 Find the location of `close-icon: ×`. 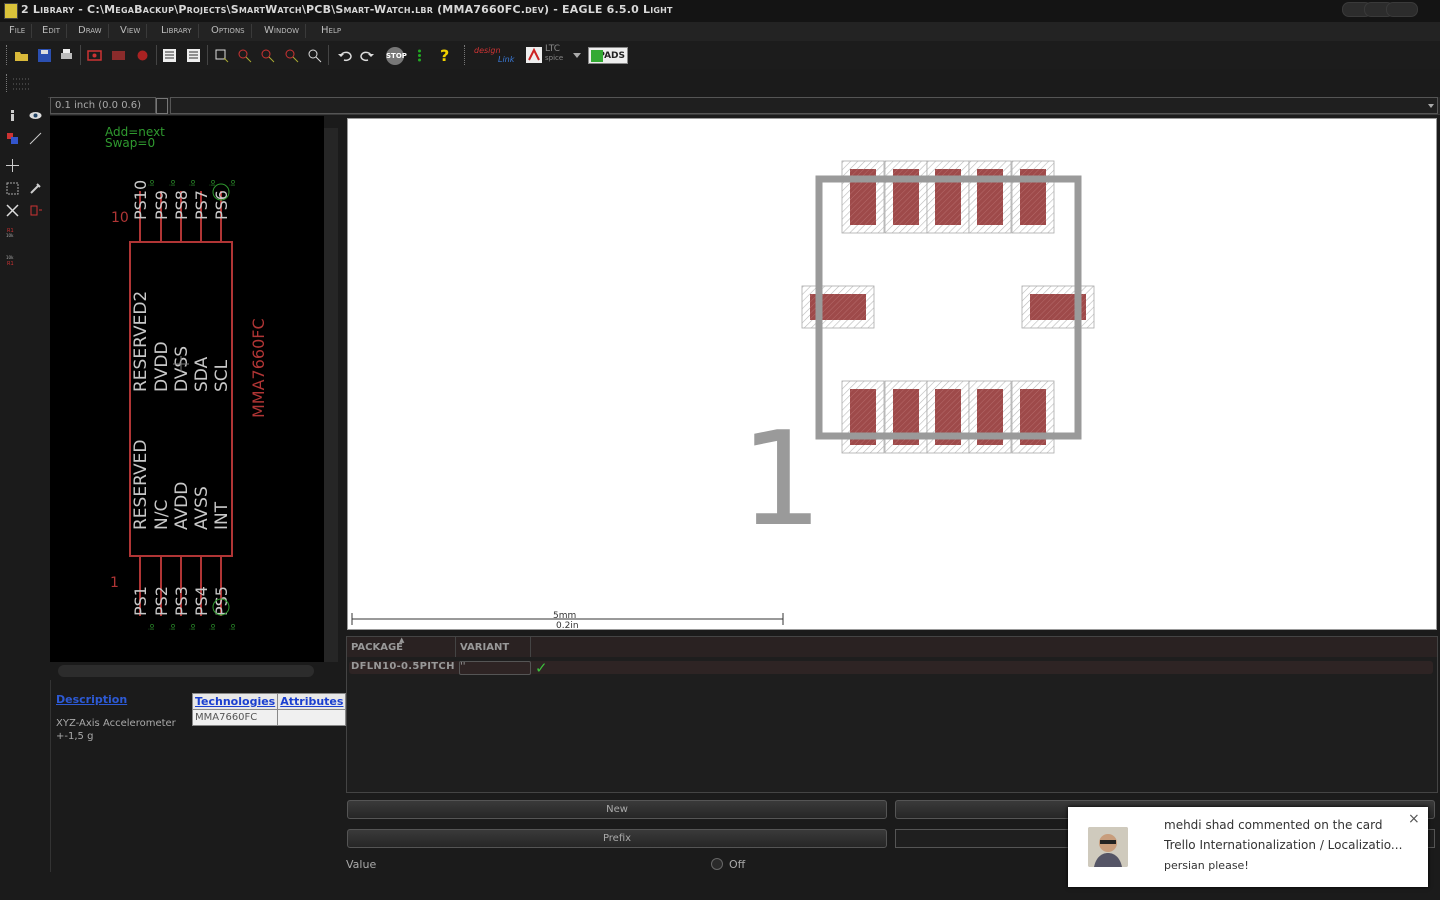

close-icon: × is located at coordinates (1414, 819).